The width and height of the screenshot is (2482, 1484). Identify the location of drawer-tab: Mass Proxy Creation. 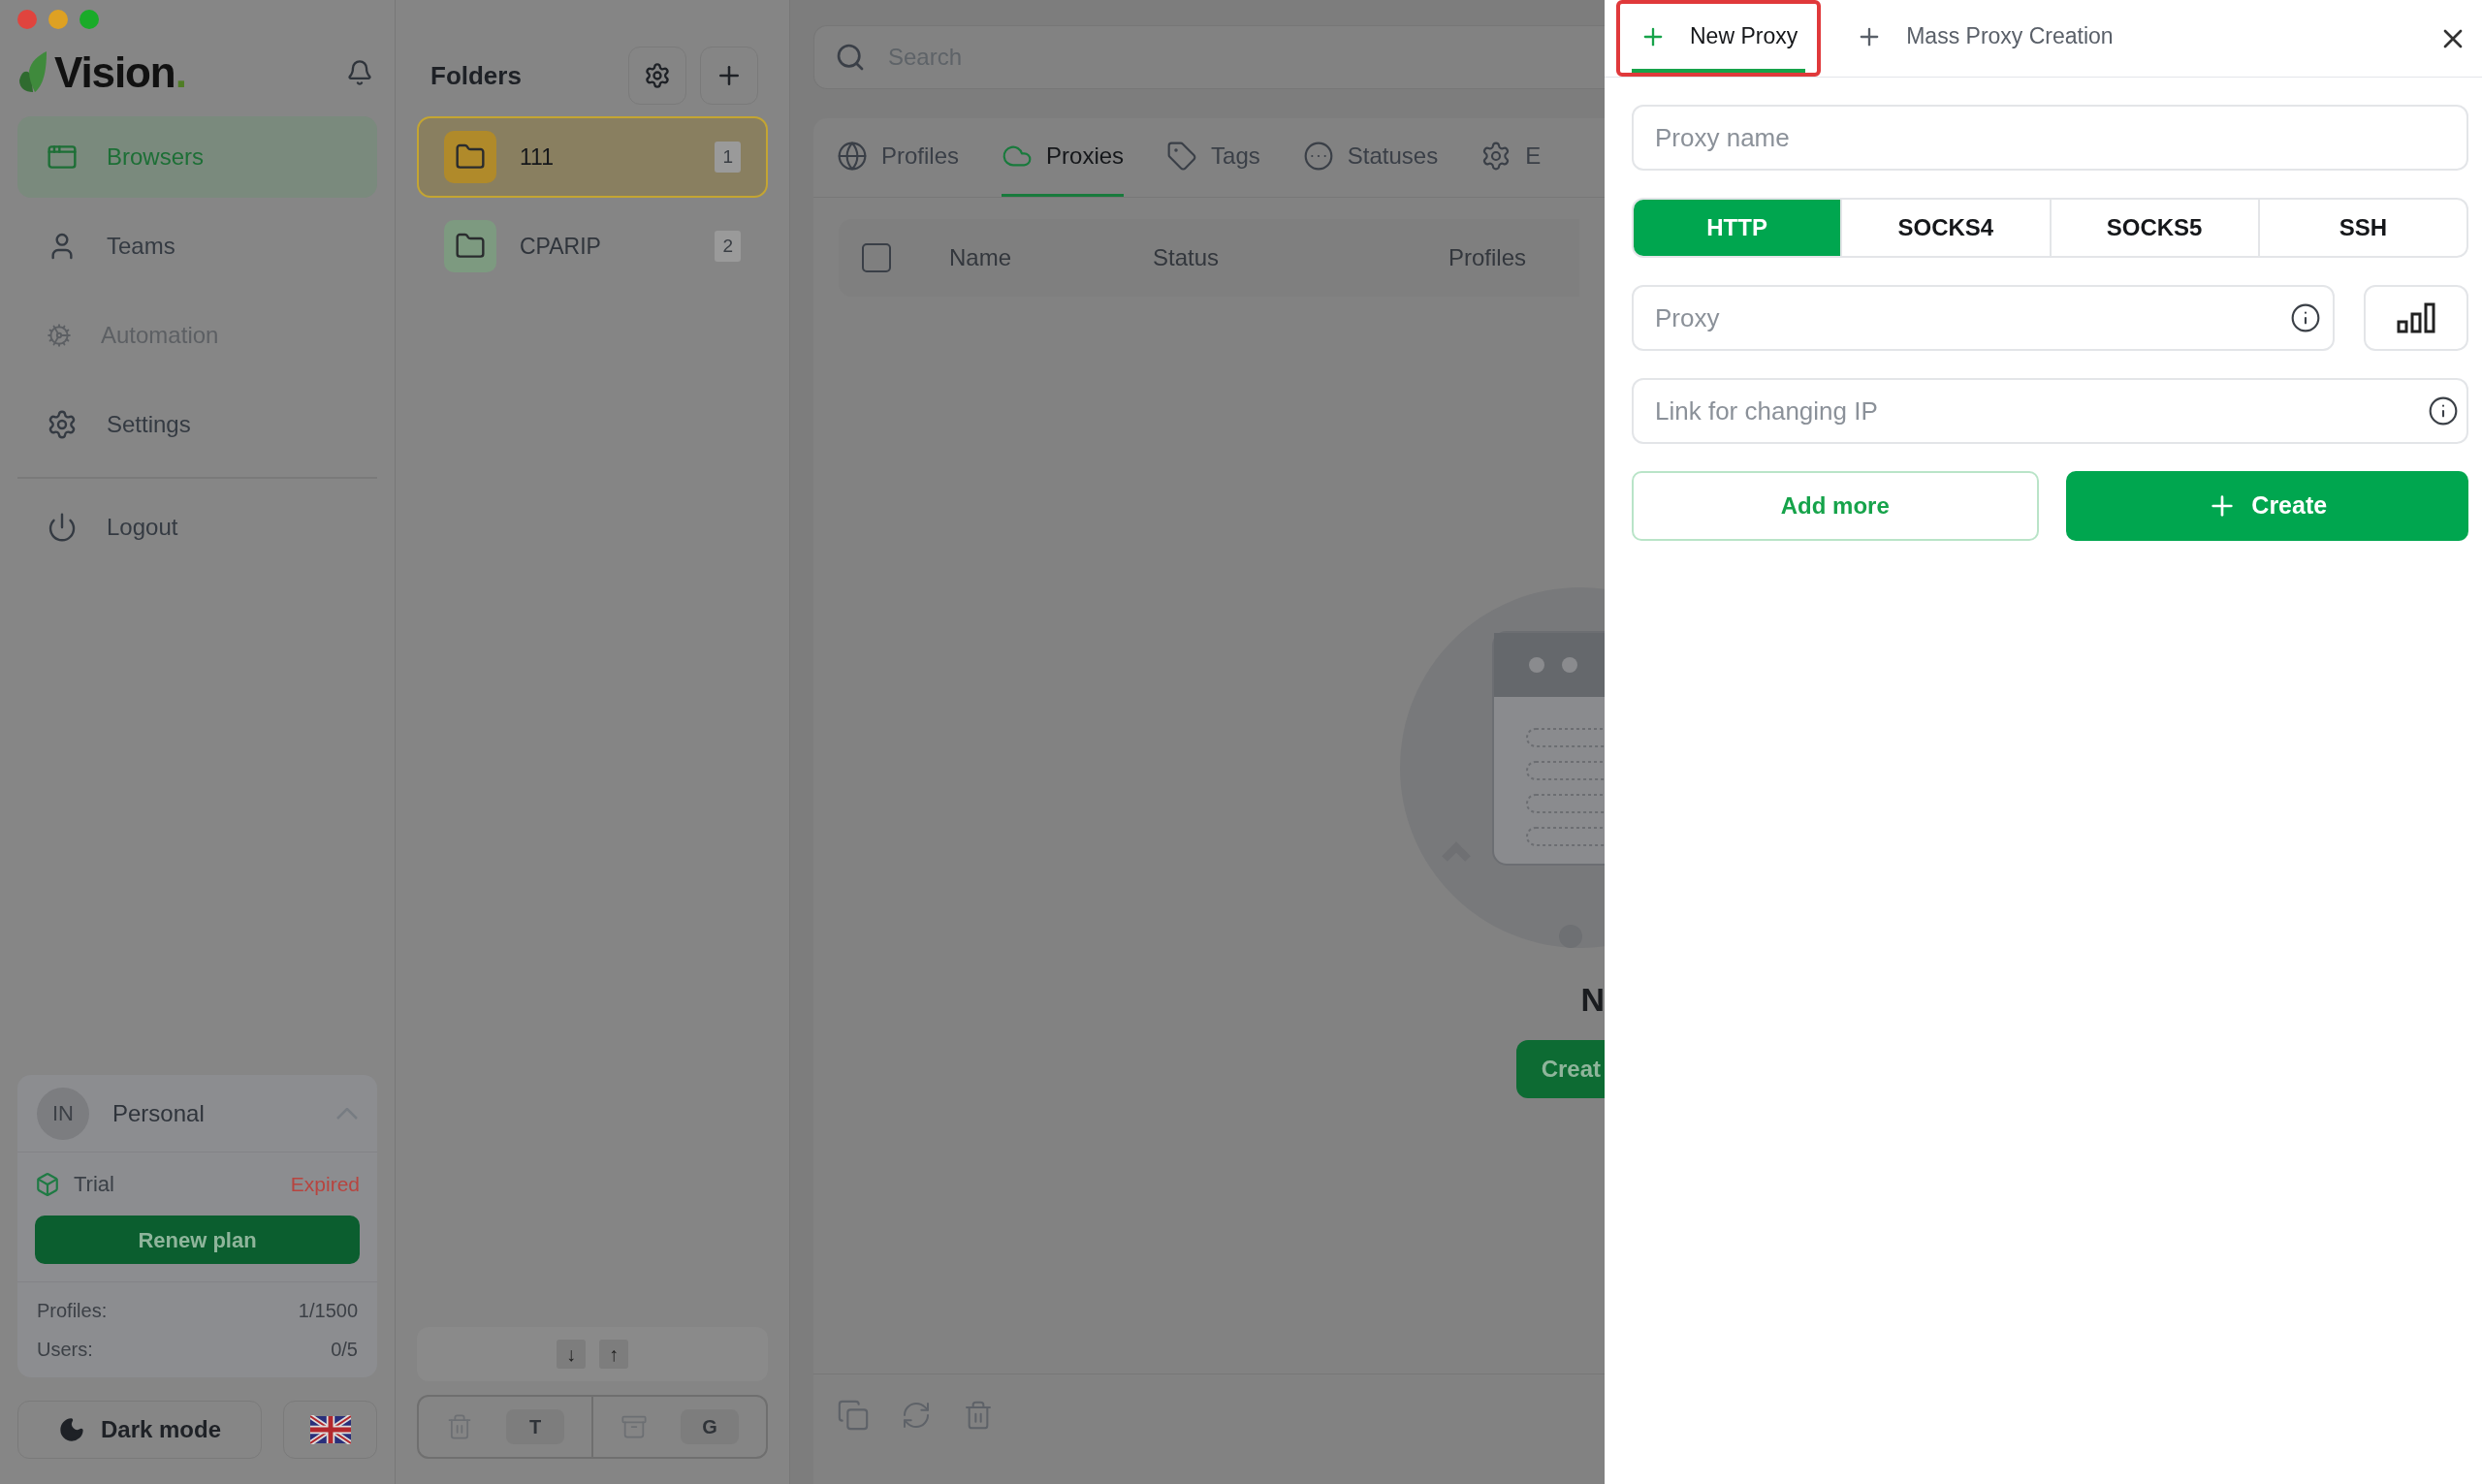
(1984, 38).